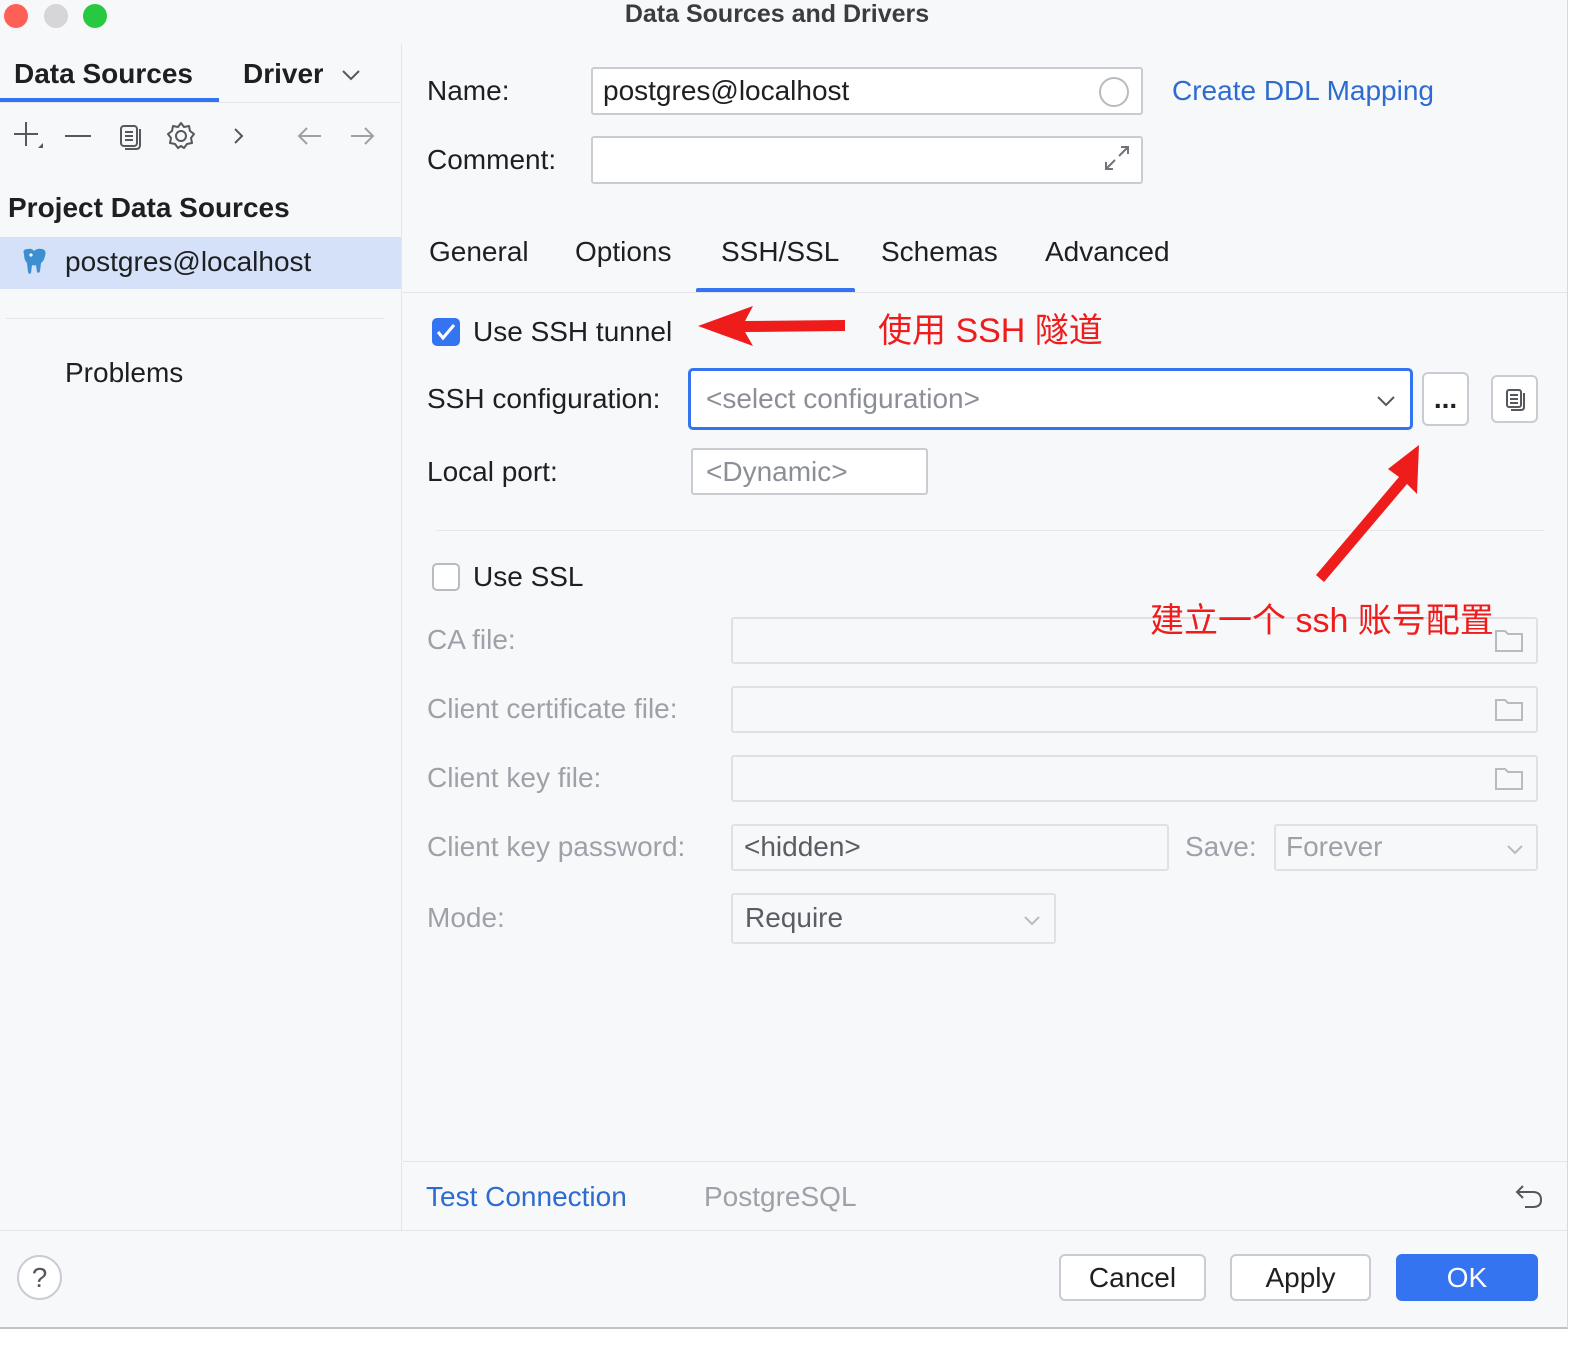  Describe the element at coordinates (1322, 621) in the screenshot. I see `annotation-config-note: 建立一个 ssh 账号配置` at that location.